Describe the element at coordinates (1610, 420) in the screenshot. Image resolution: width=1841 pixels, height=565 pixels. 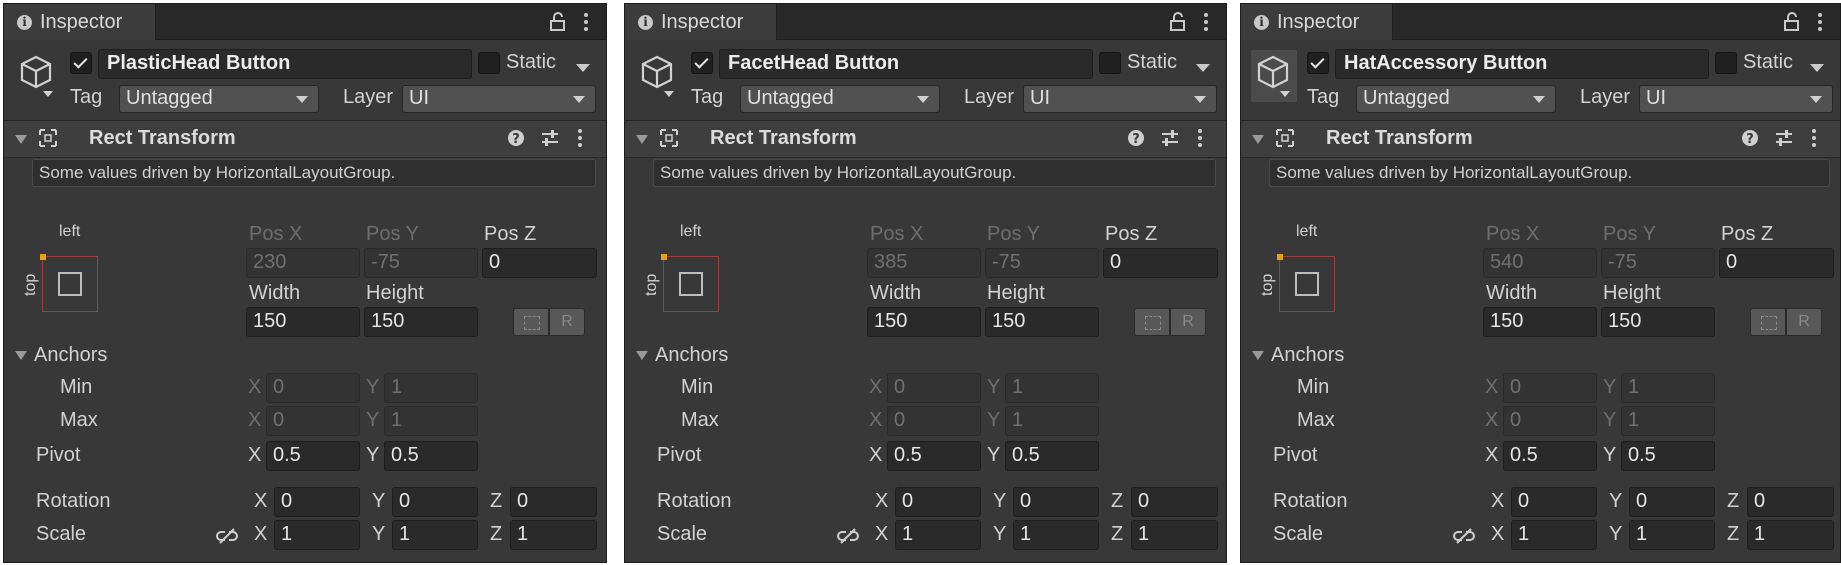
I see `max-y-axis-label: Y` at that location.